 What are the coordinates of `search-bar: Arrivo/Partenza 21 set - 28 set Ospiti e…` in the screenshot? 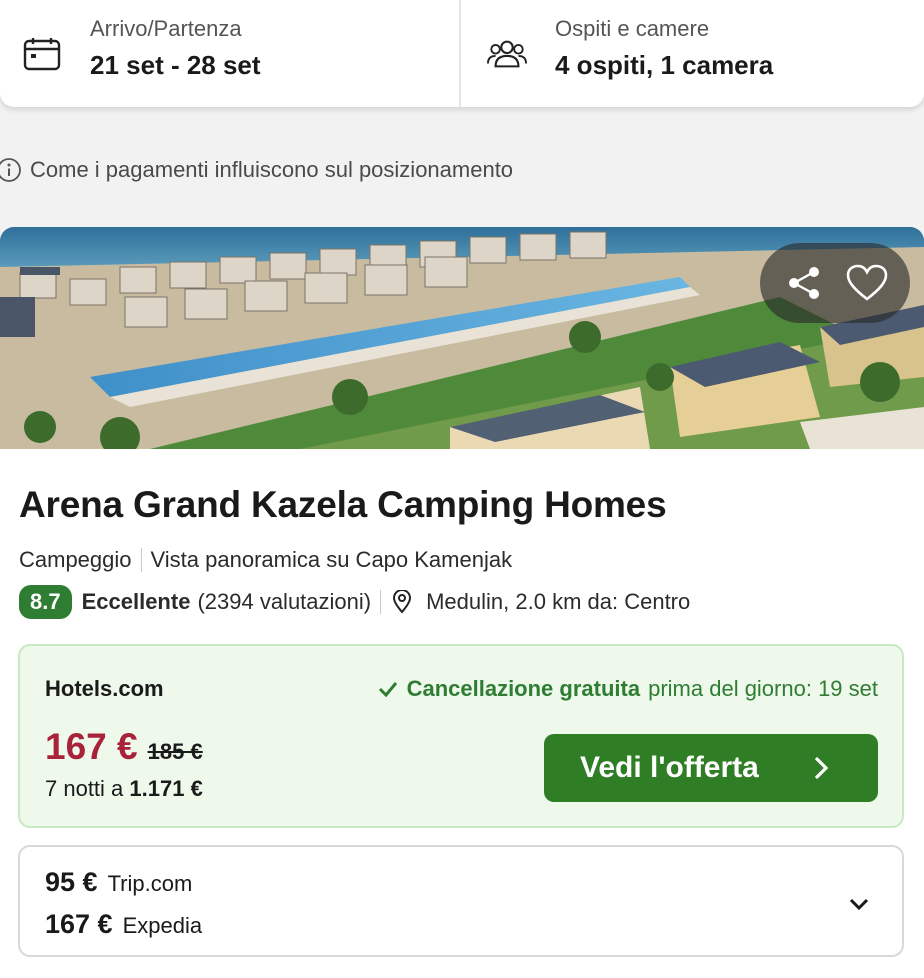 It's located at (462, 53).